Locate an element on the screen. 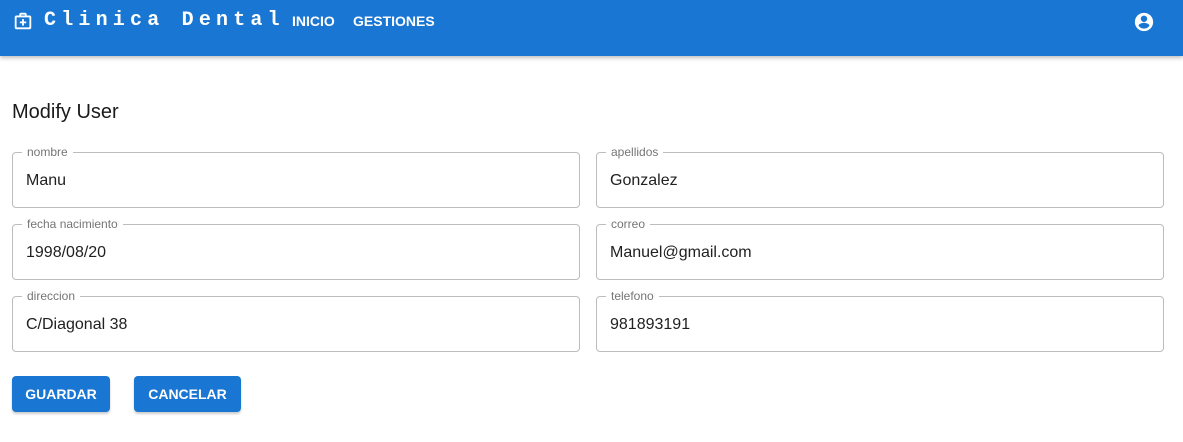 This screenshot has width=1183, height=442. fecha-nacimiento-field: fecha nacimiento is located at coordinates (296, 249).